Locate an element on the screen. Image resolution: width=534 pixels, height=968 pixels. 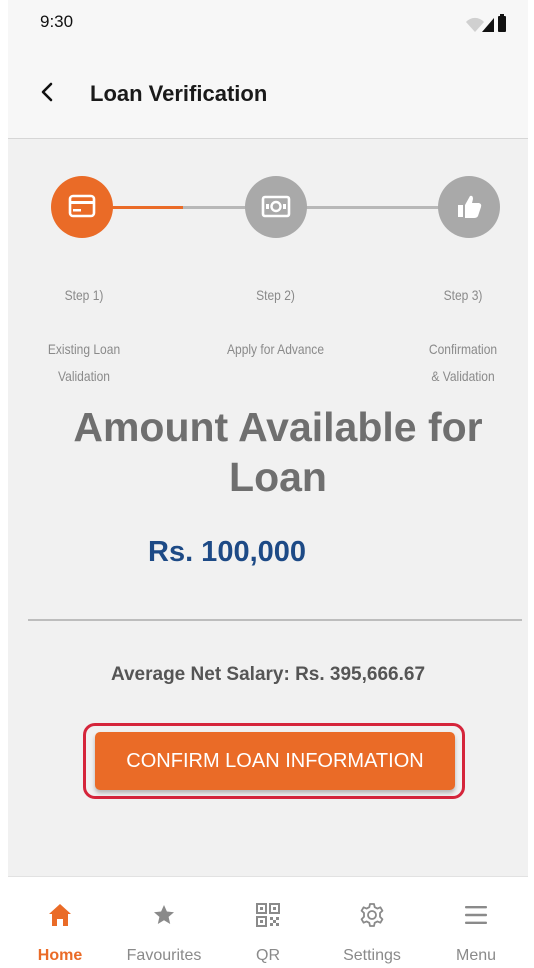
status-bar: 9:30 is located at coordinates (268, 22).